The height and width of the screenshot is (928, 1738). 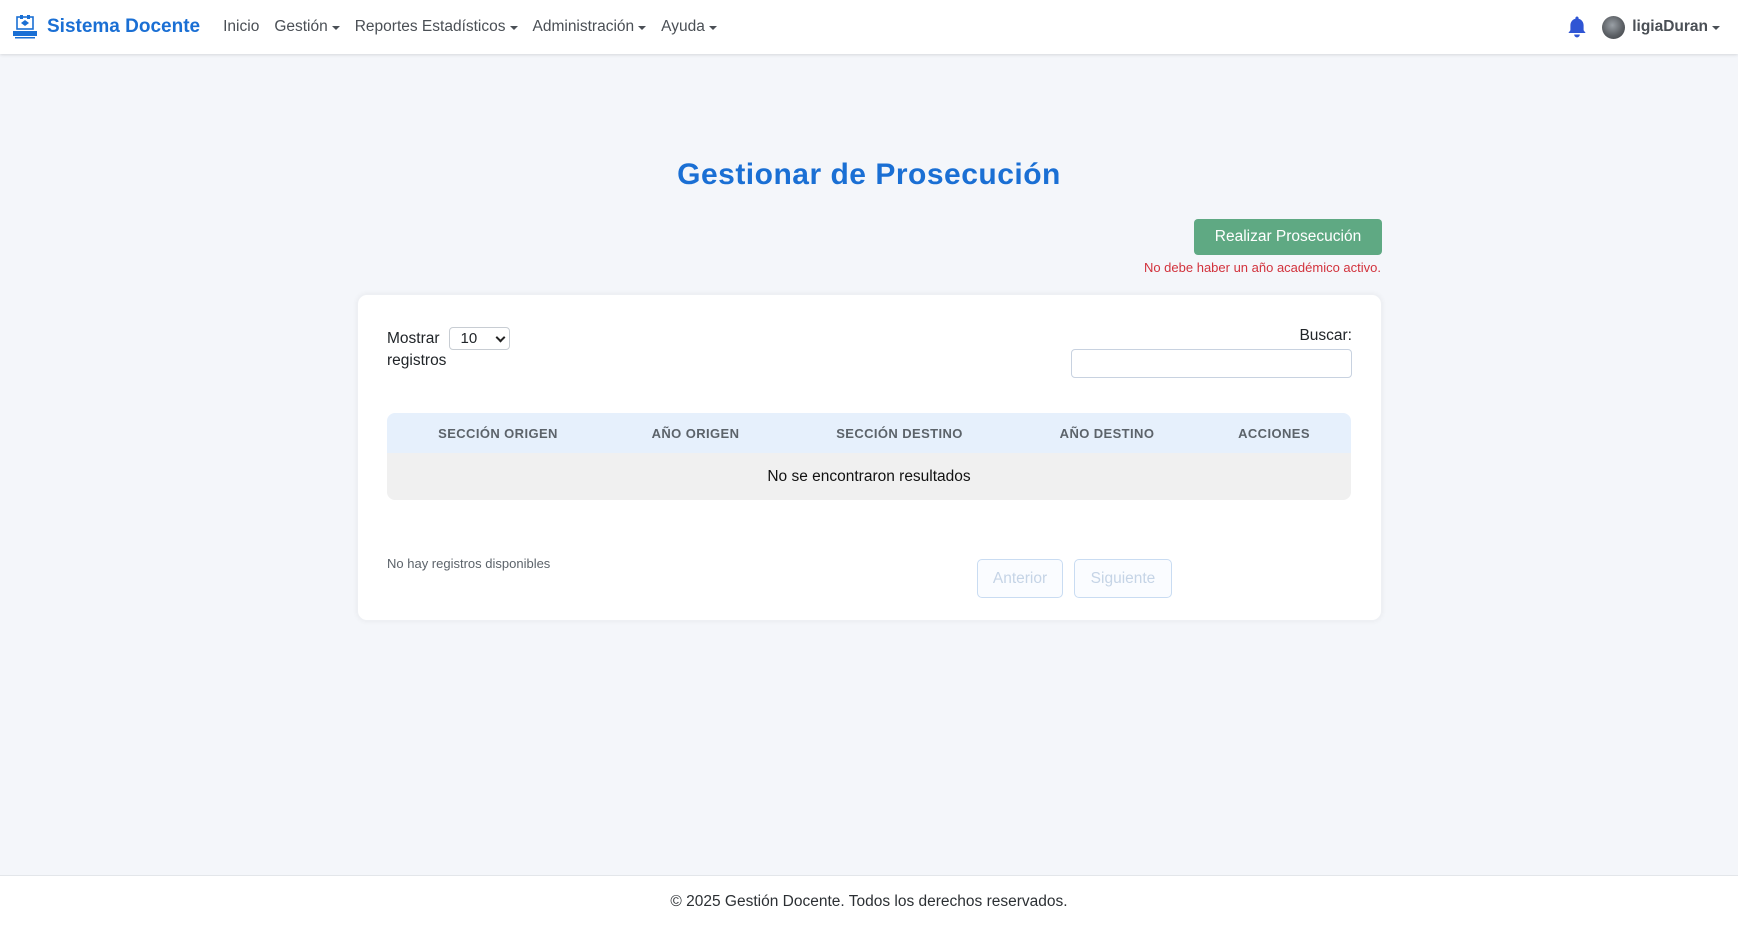 I want to click on brand-name: Sistema Docente, so click(x=124, y=26).